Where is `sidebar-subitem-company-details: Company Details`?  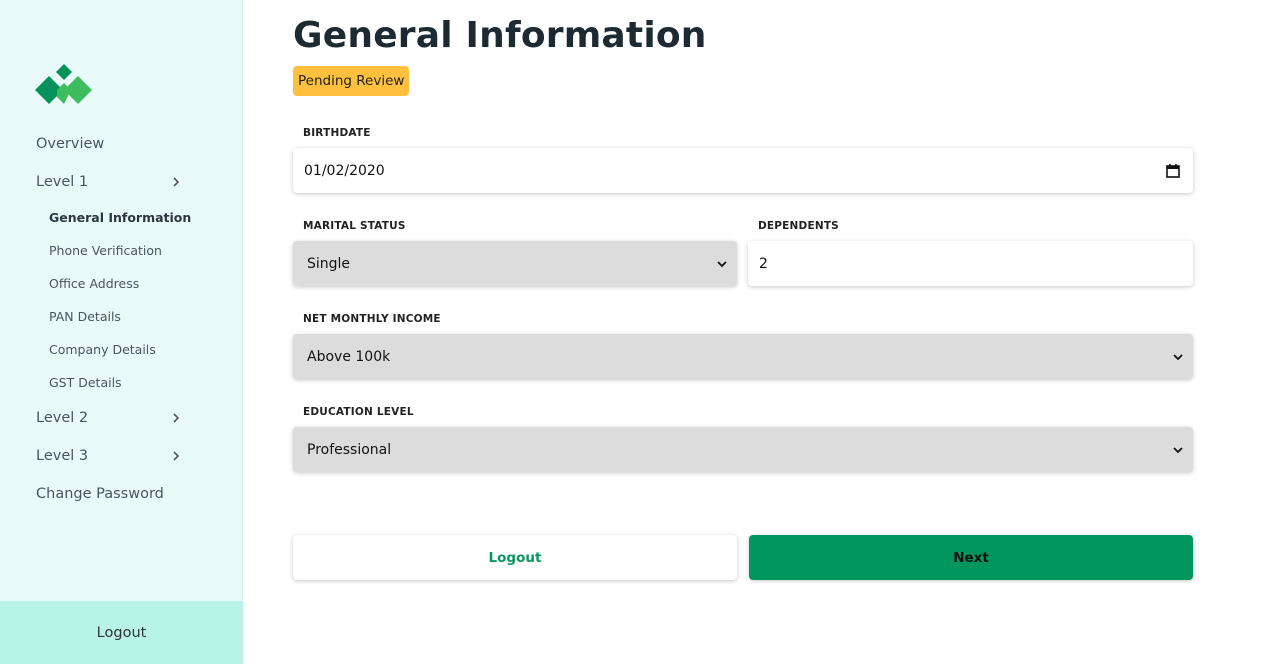 sidebar-subitem-company-details: Company Details is located at coordinates (102, 349).